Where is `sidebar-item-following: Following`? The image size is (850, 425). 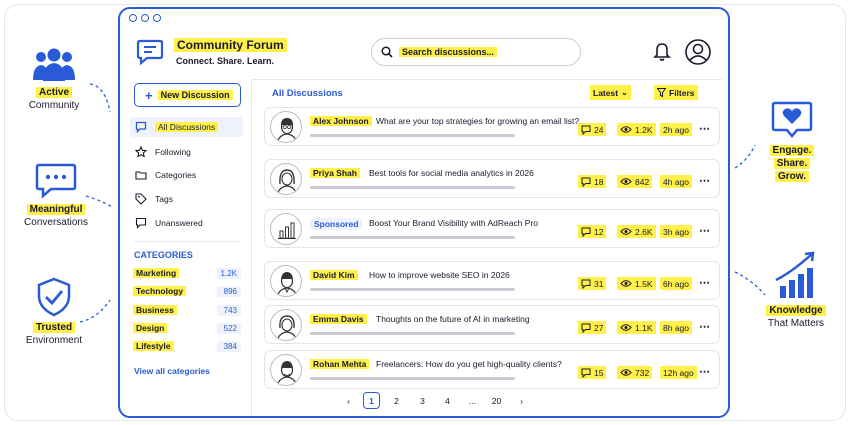 sidebar-item-following: Following is located at coordinates (186, 152).